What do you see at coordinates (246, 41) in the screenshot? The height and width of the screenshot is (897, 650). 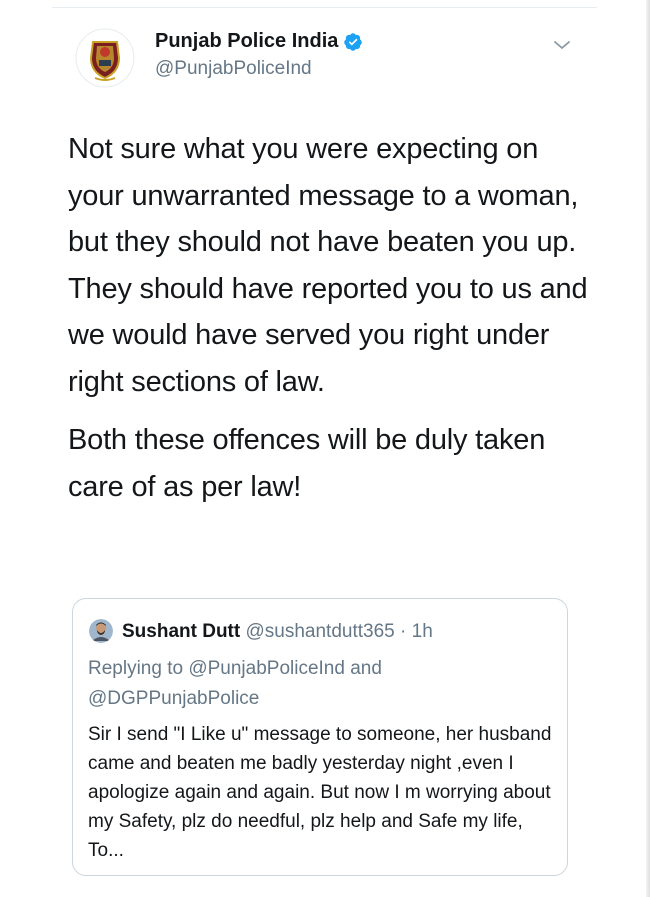 I see `author-name: Punjab Police India` at bounding box center [246, 41].